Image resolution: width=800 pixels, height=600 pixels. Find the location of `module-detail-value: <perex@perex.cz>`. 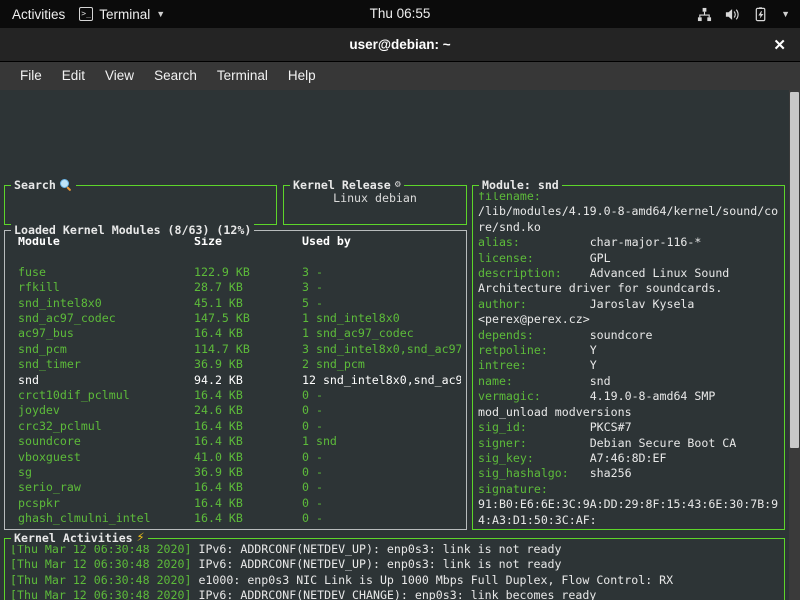

module-detail-value: <perex@perex.cz> is located at coordinates (534, 319).